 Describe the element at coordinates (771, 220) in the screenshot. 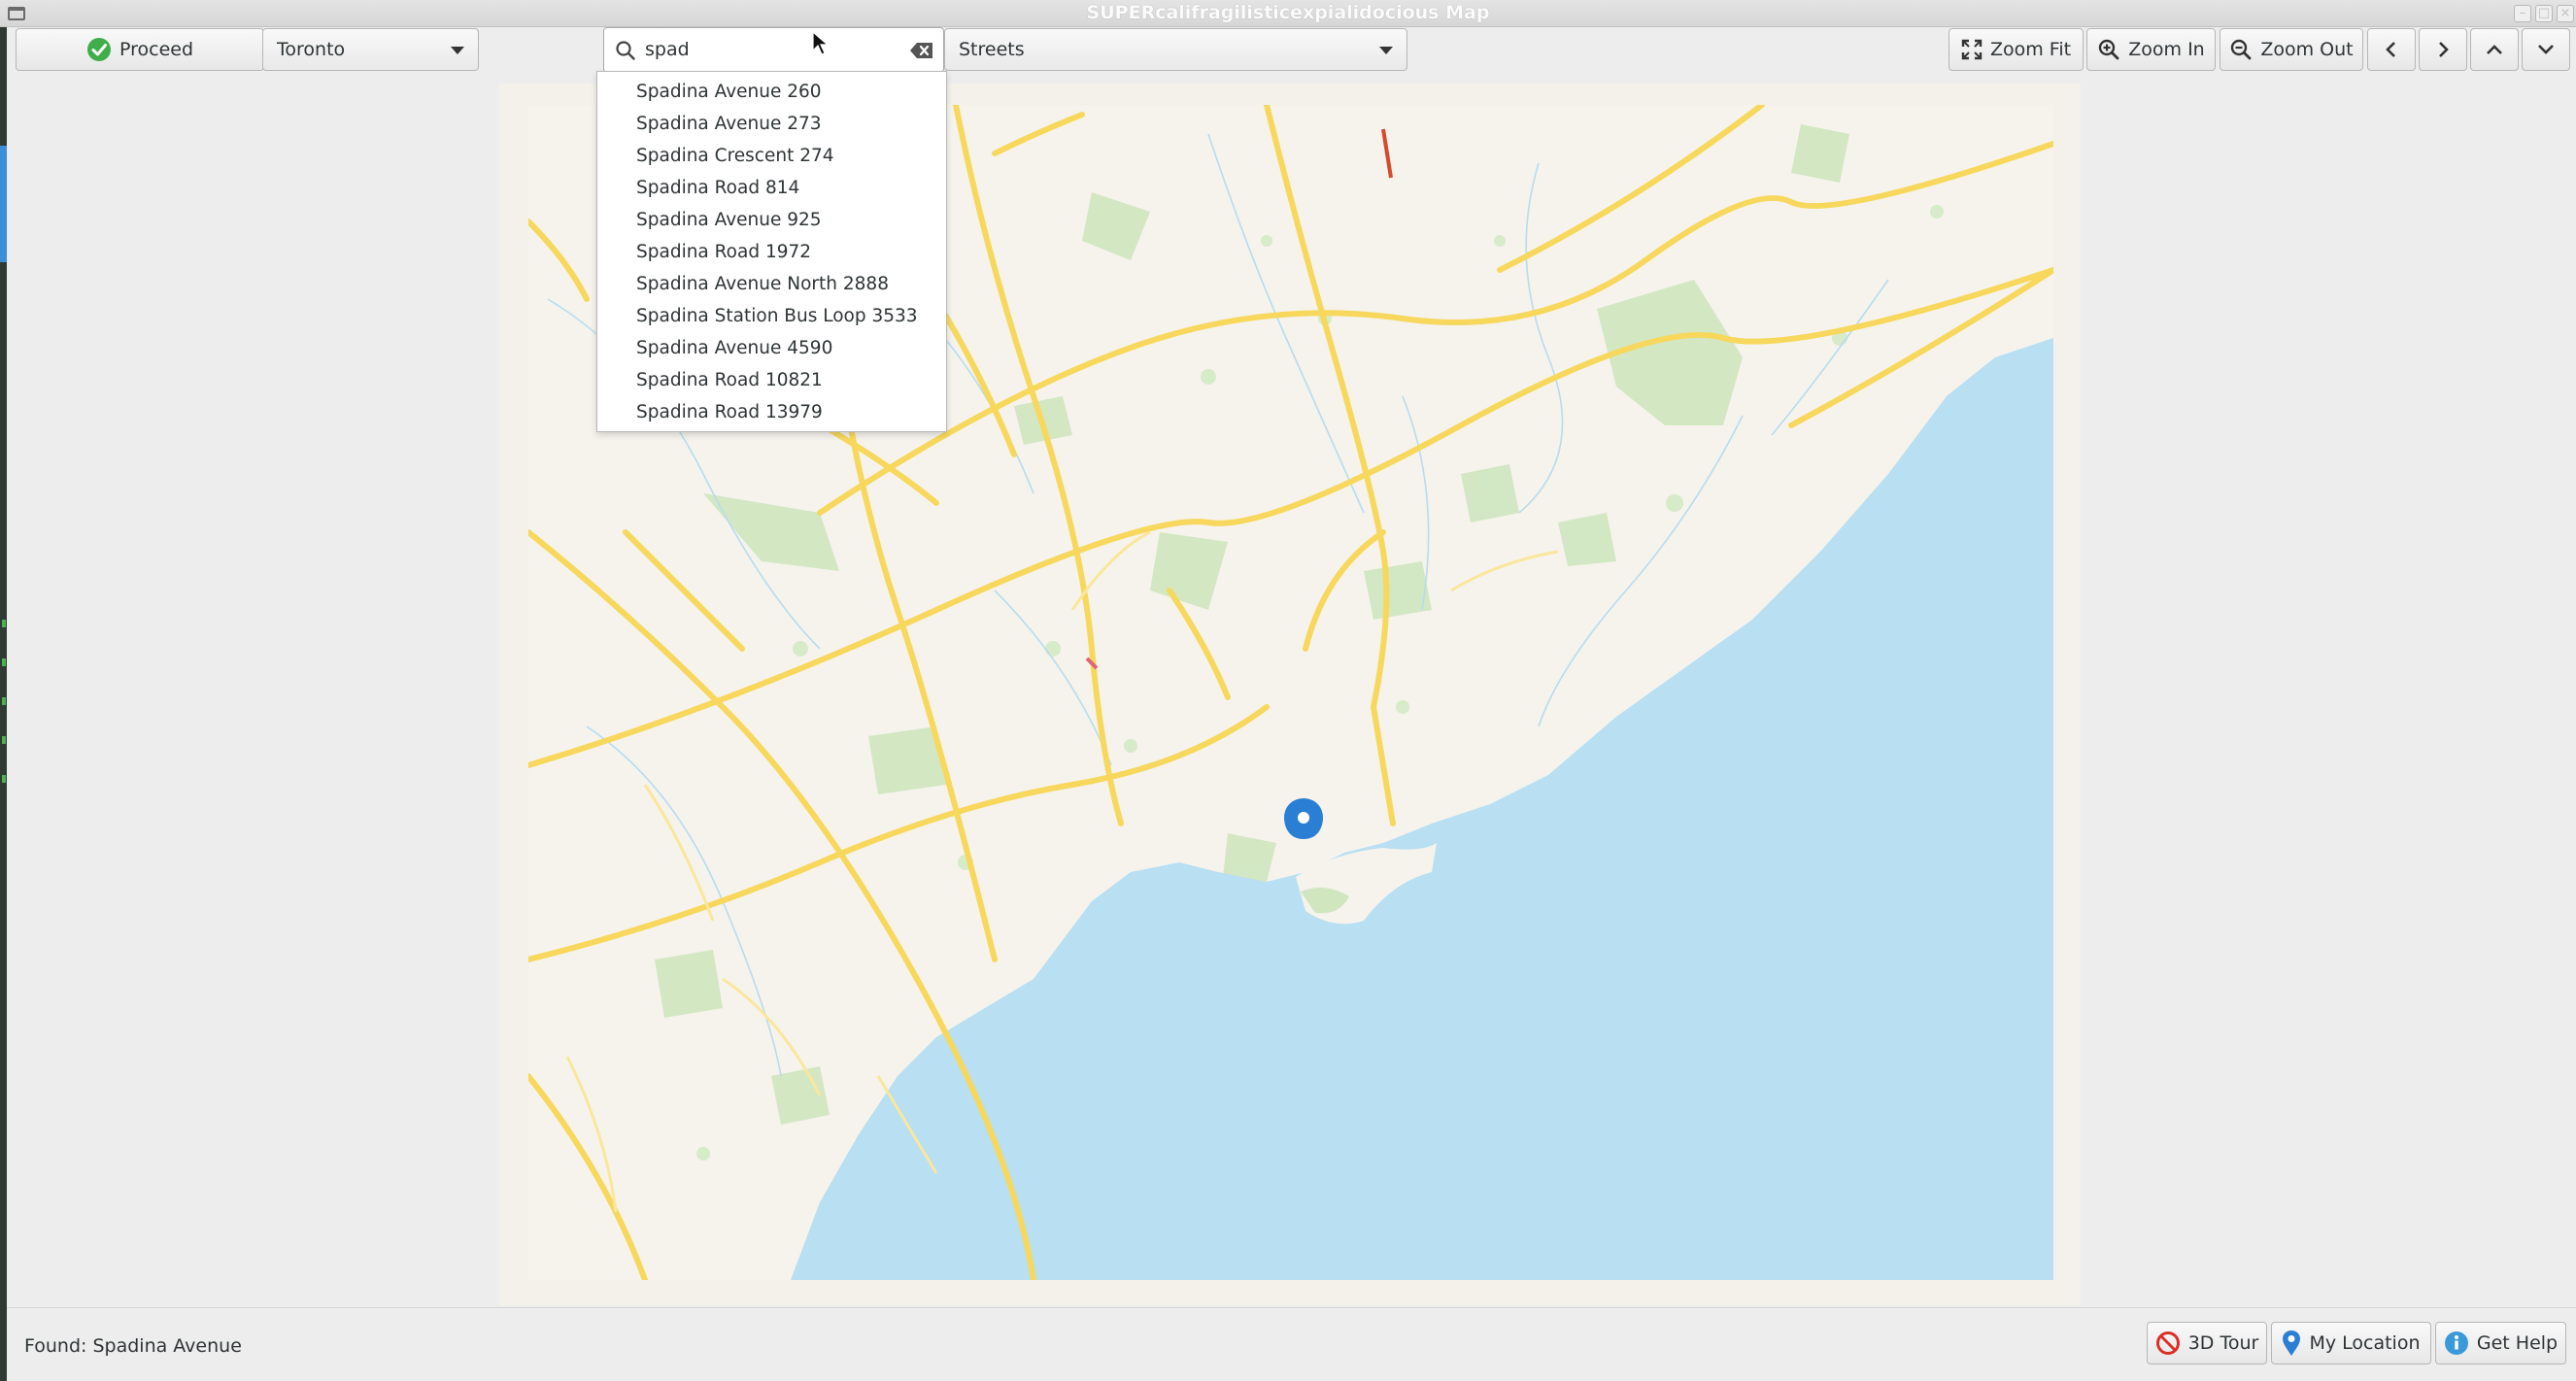

I see `suggestion-item: Spadina Avenue 925` at that location.